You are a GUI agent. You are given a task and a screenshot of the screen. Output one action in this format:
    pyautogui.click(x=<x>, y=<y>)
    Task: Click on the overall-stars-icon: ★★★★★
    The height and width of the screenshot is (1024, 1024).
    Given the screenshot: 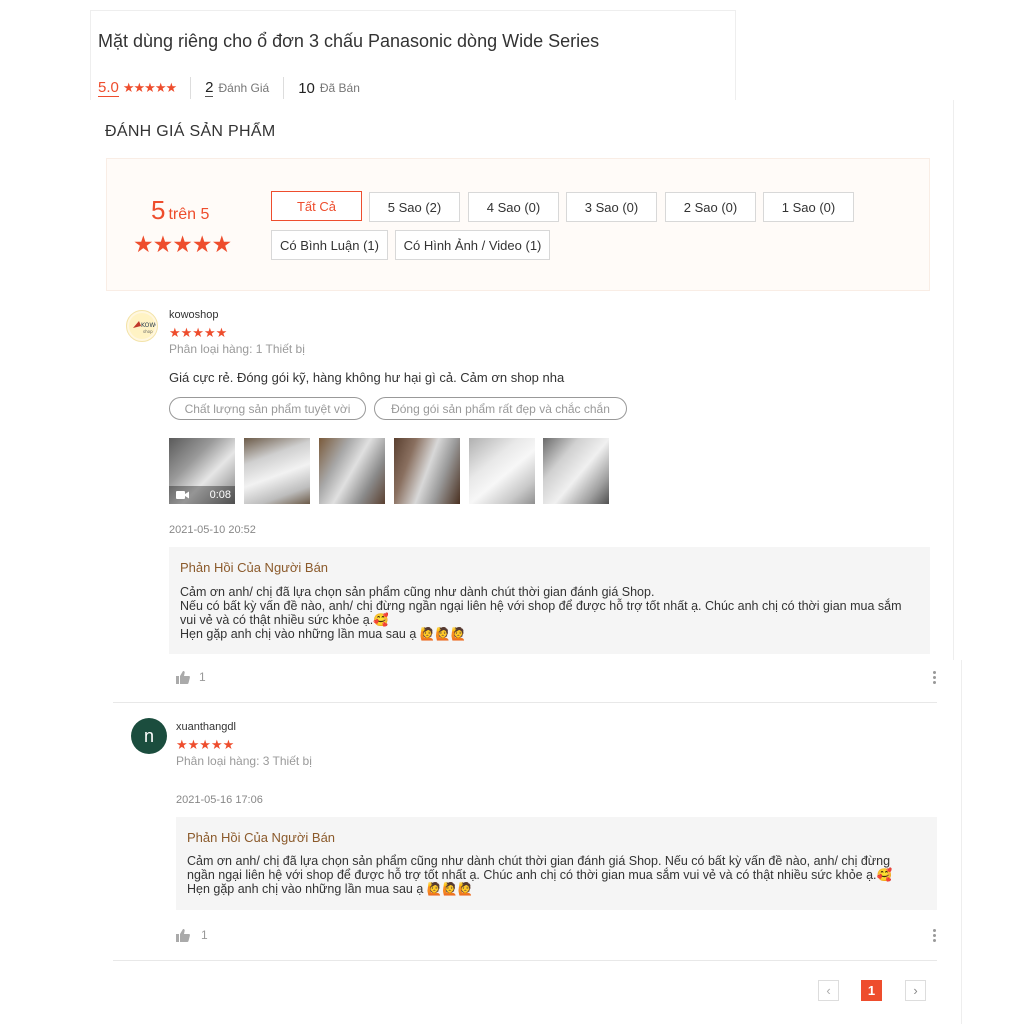 What is the action you would take?
    pyautogui.click(x=182, y=244)
    